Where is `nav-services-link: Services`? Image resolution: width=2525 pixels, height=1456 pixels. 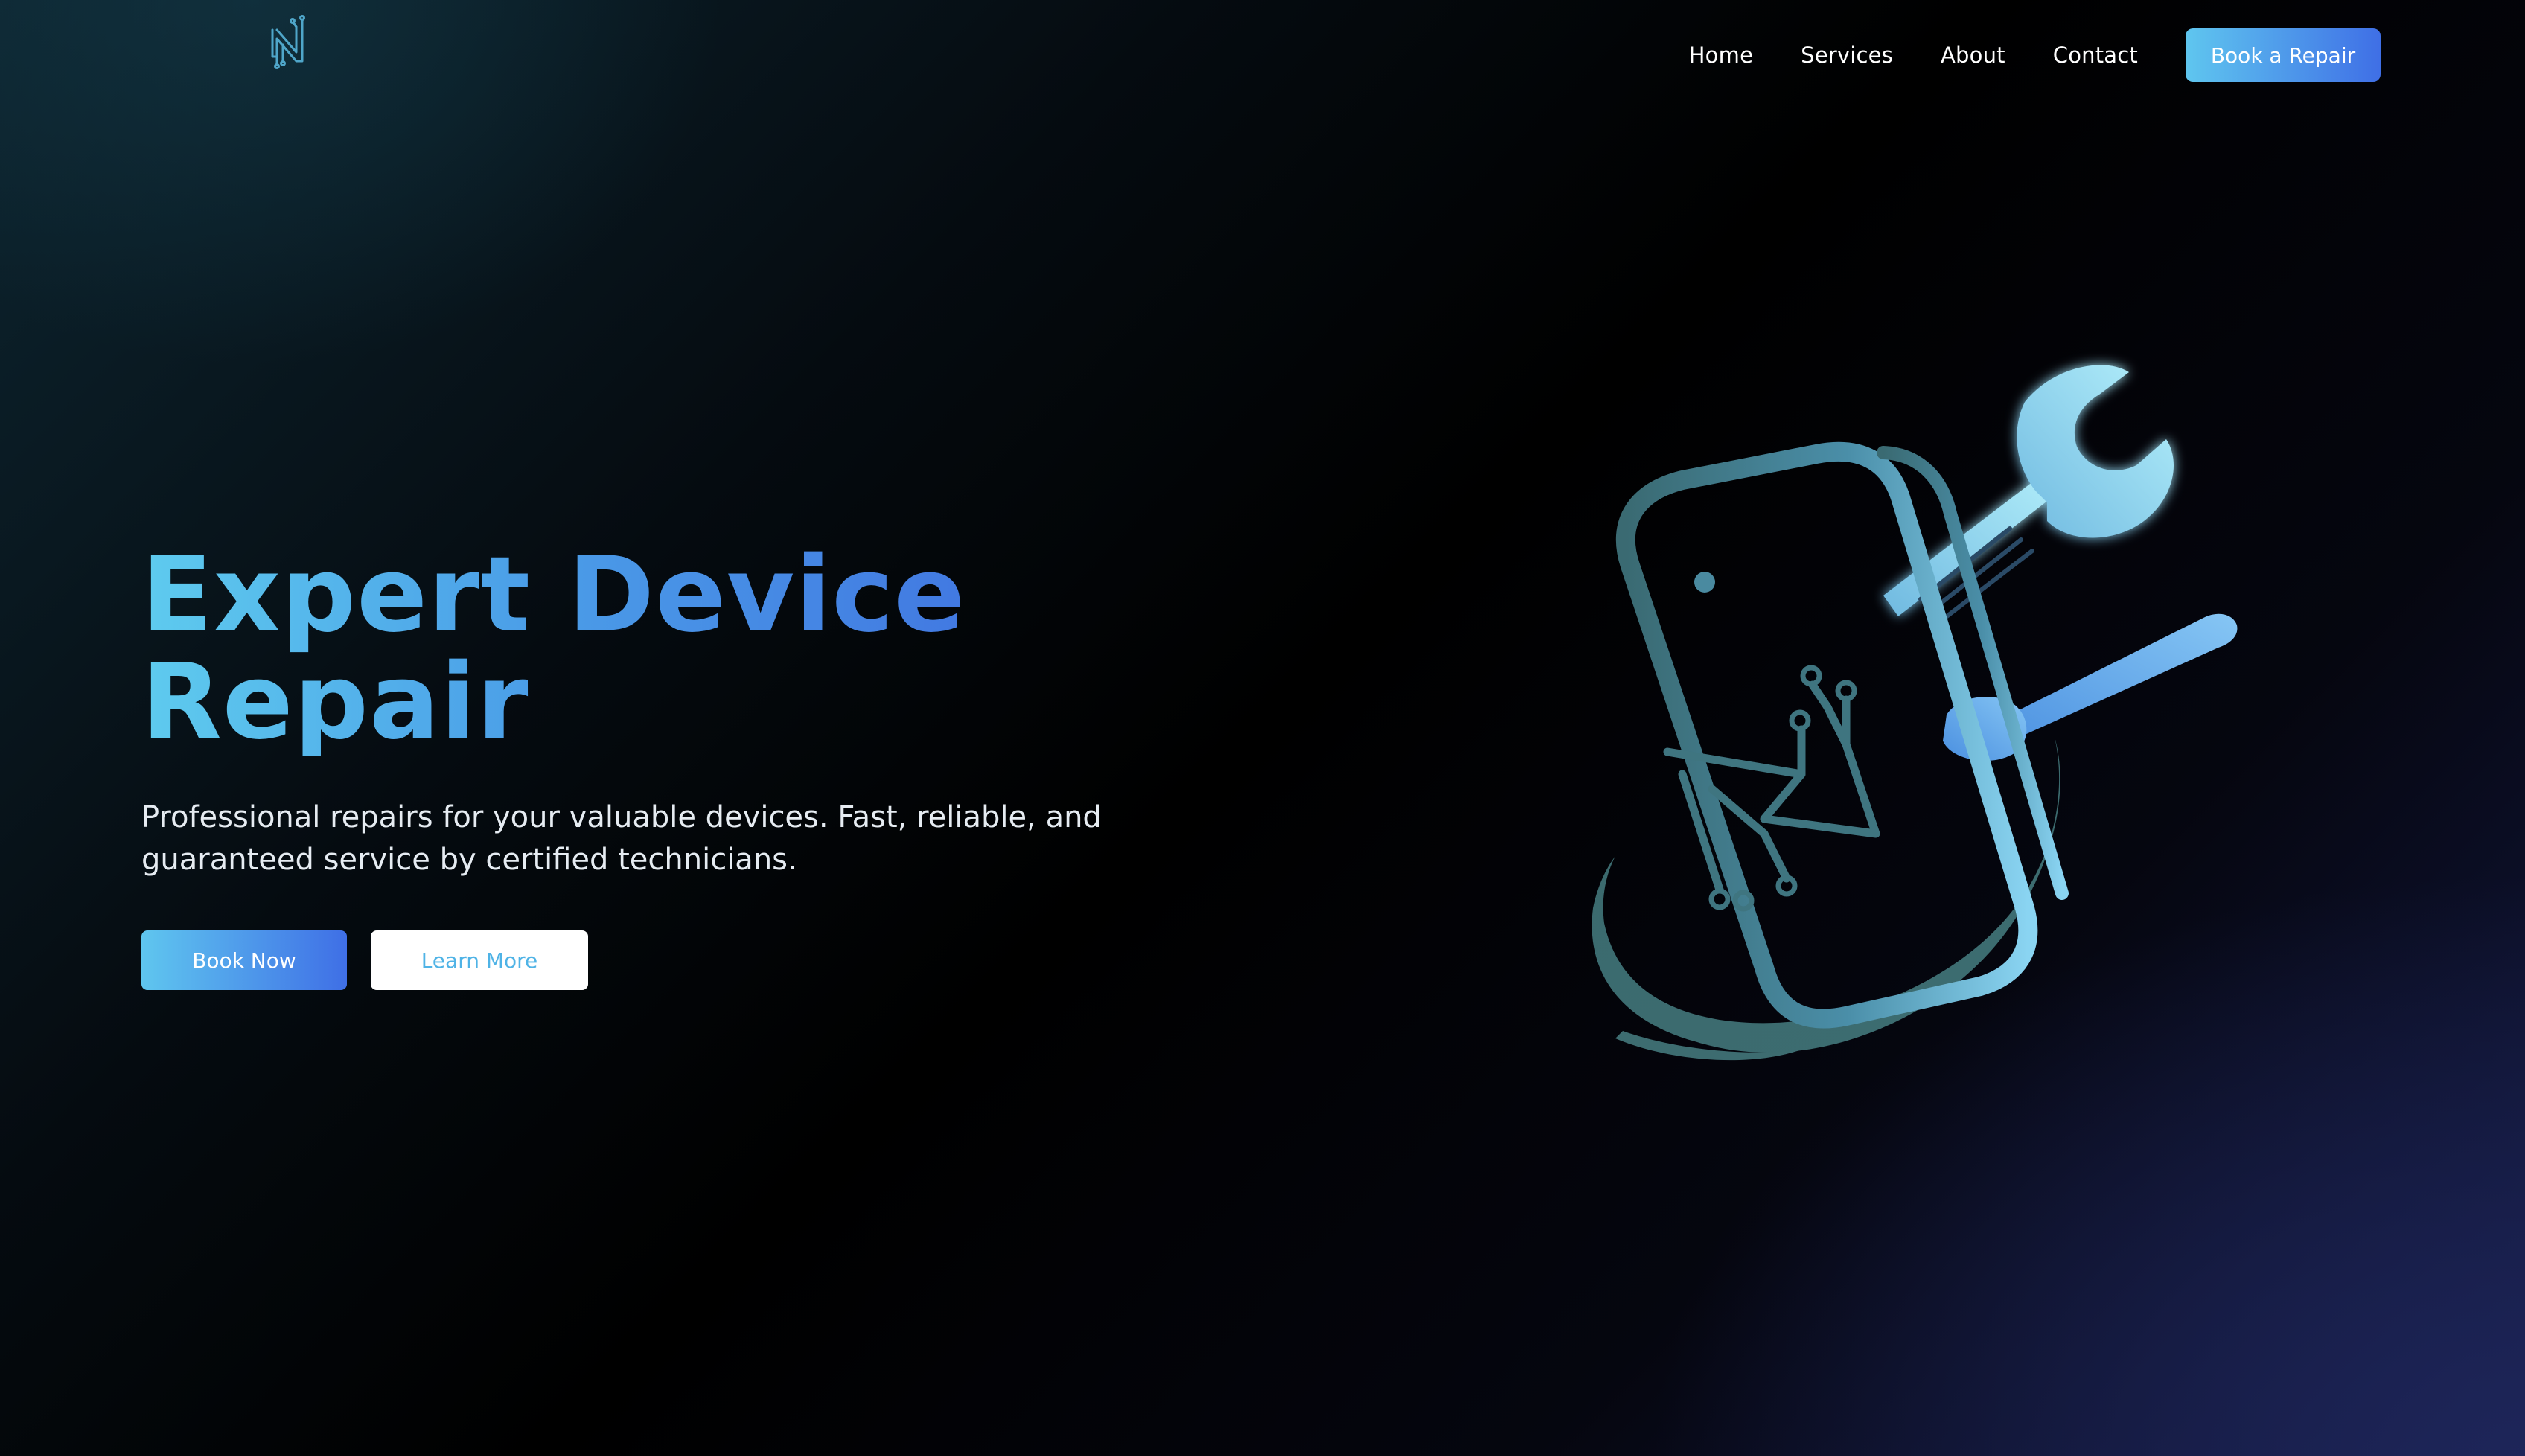 nav-services-link: Services is located at coordinates (1847, 55).